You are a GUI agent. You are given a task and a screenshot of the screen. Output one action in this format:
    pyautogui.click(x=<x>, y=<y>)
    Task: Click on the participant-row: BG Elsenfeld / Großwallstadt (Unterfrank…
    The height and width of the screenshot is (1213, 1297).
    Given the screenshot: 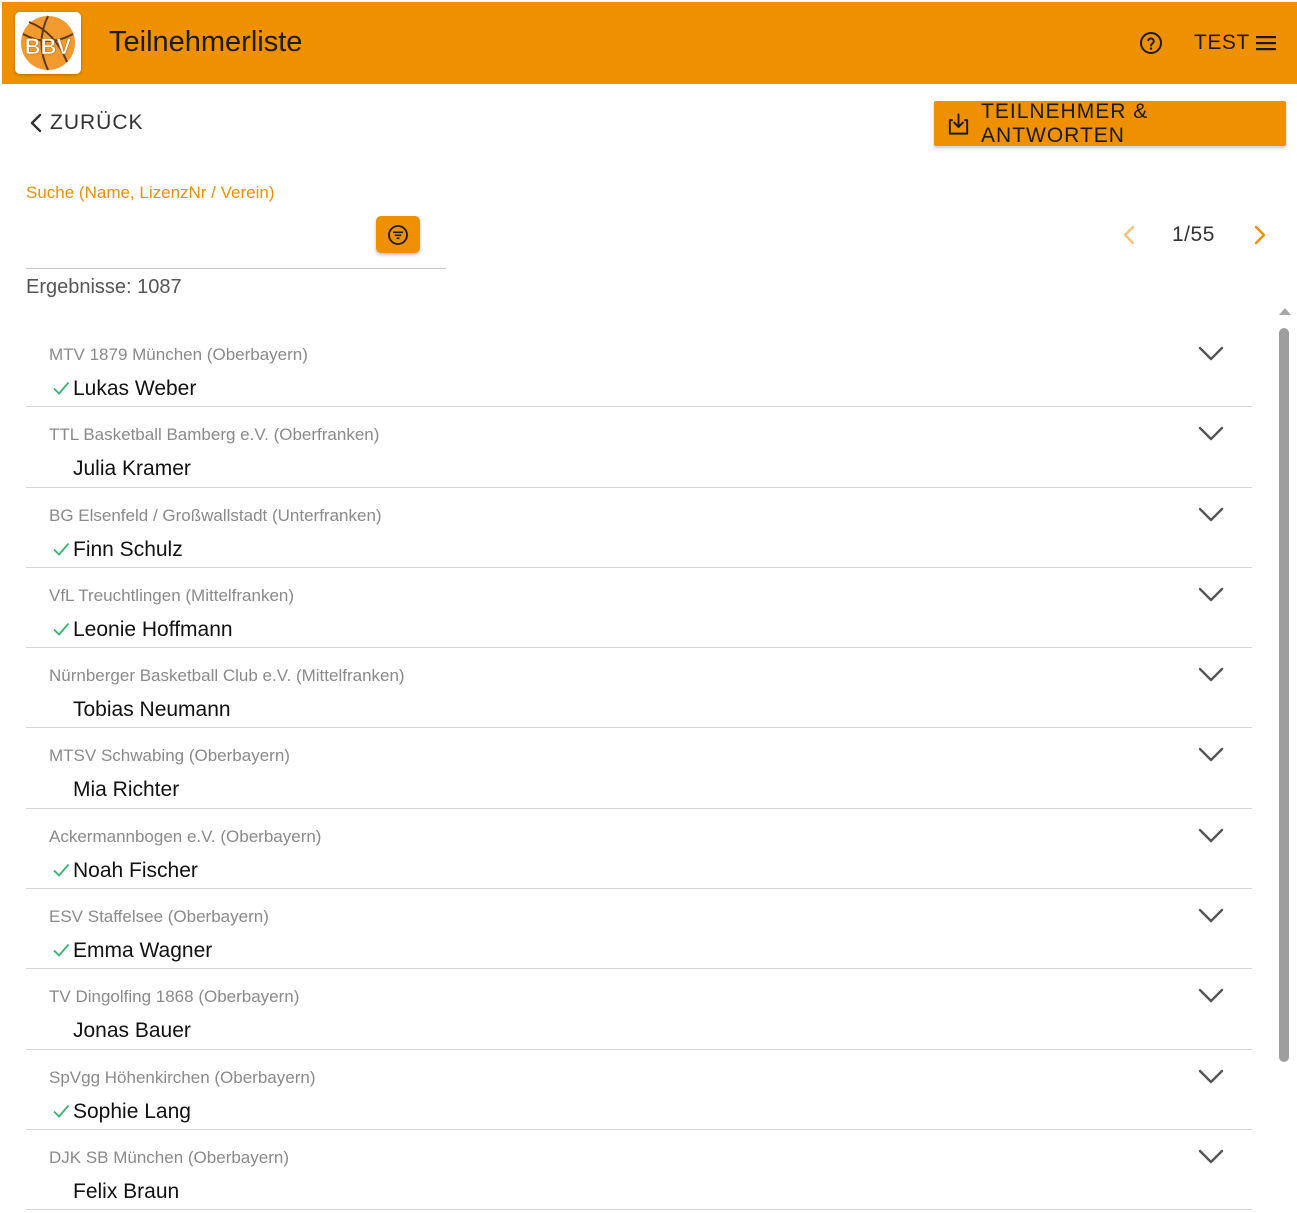 What is the action you would take?
    pyautogui.click(x=639, y=528)
    